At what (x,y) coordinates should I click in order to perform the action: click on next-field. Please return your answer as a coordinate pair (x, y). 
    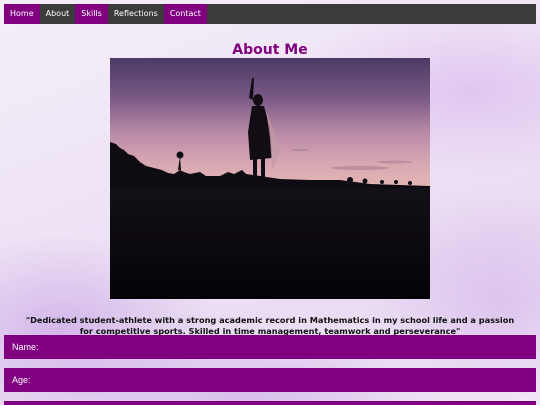
    Looking at the image, I should click on (270, 403).